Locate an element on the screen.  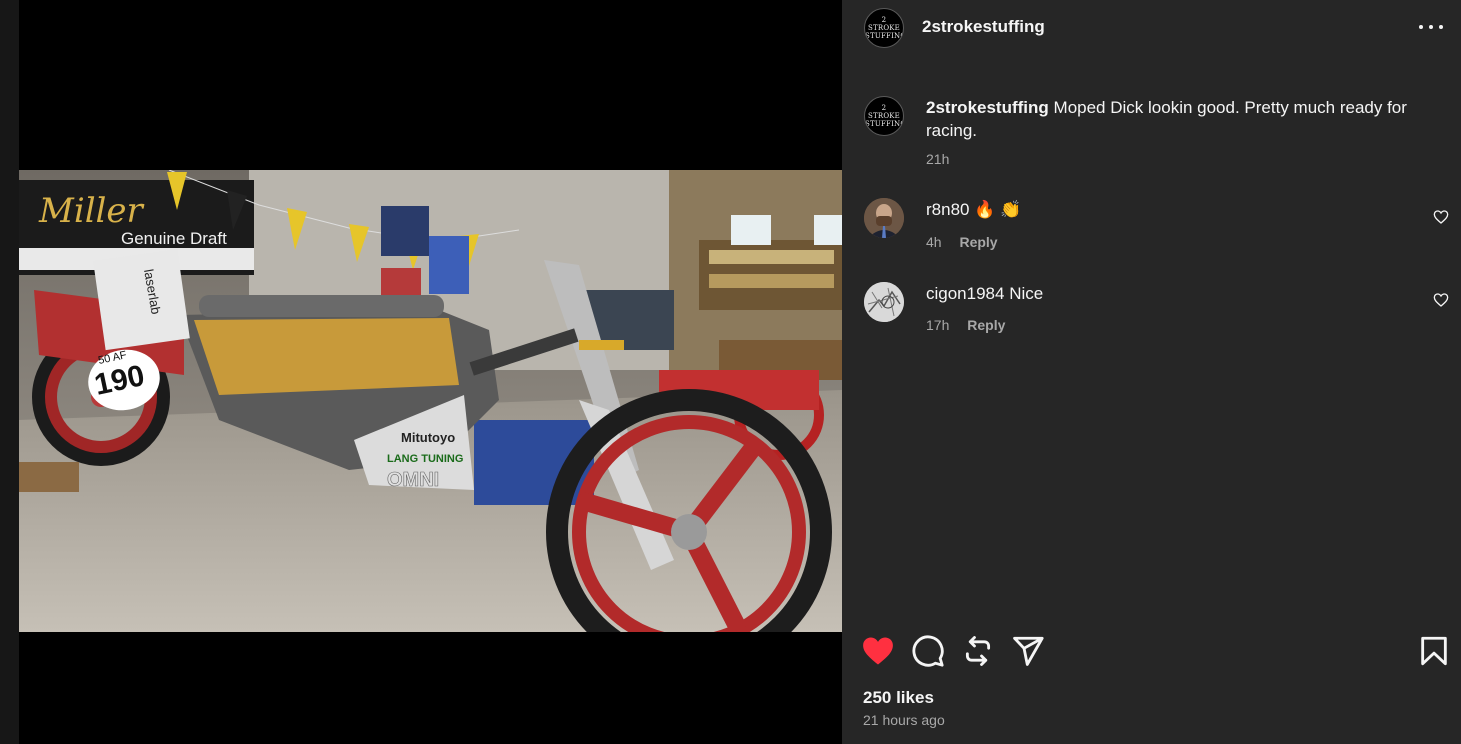
caption-username: 2strokestuffing is located at coordinates (987, 107).